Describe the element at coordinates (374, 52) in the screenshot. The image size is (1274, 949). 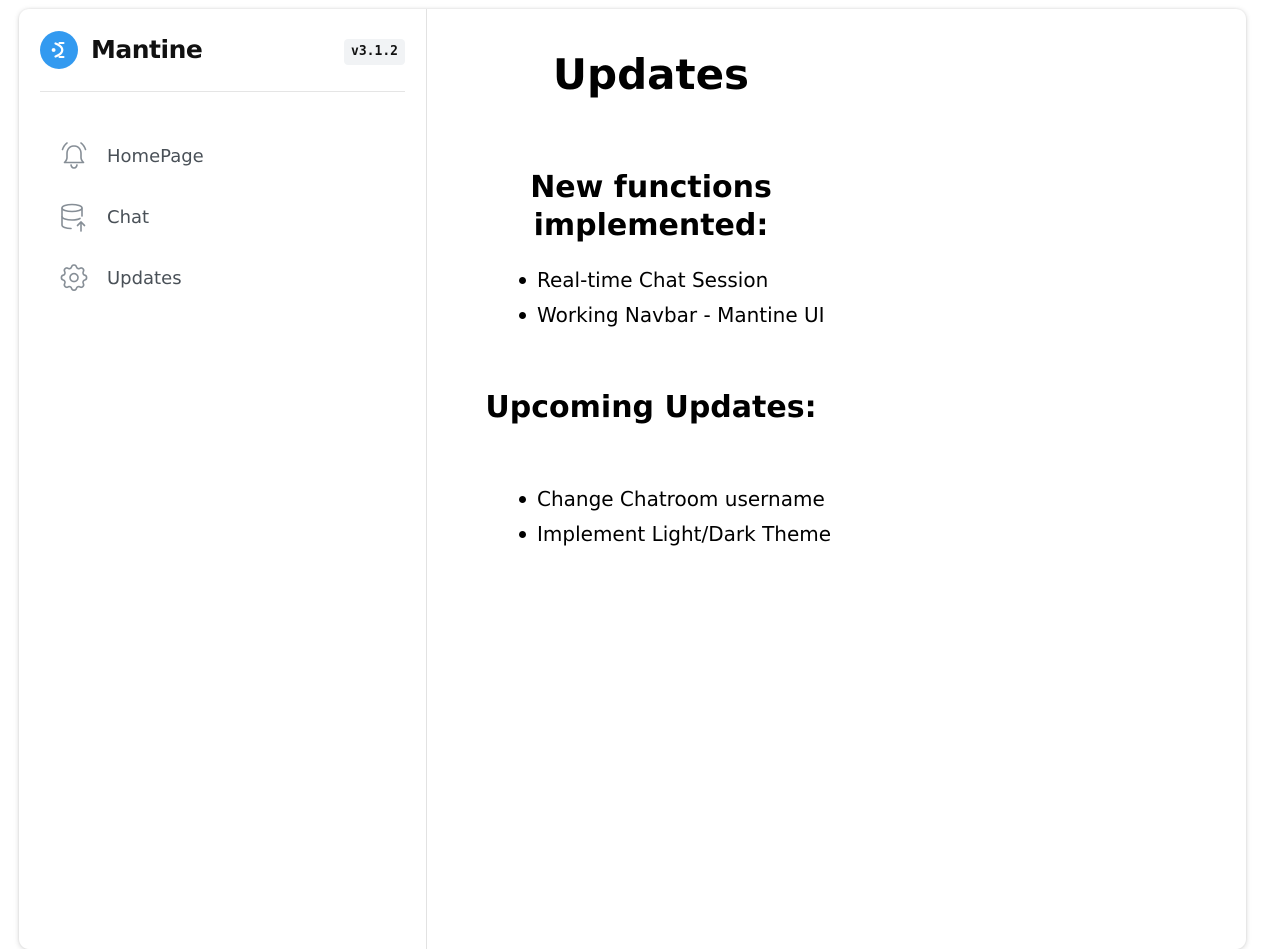
I see `version-badge: v3.1.2` at that location.